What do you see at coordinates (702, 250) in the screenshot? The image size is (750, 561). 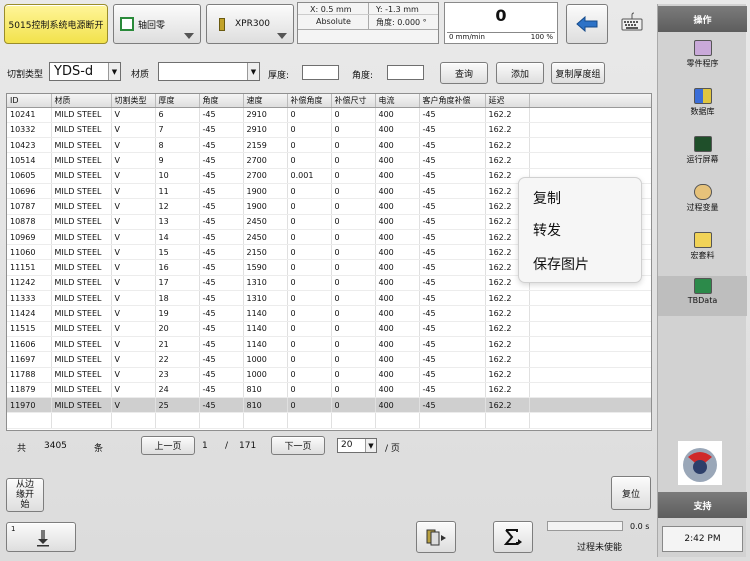 I see `sidebar-item-macro-nesting: 宏套料` at bounding box center [702, 250].